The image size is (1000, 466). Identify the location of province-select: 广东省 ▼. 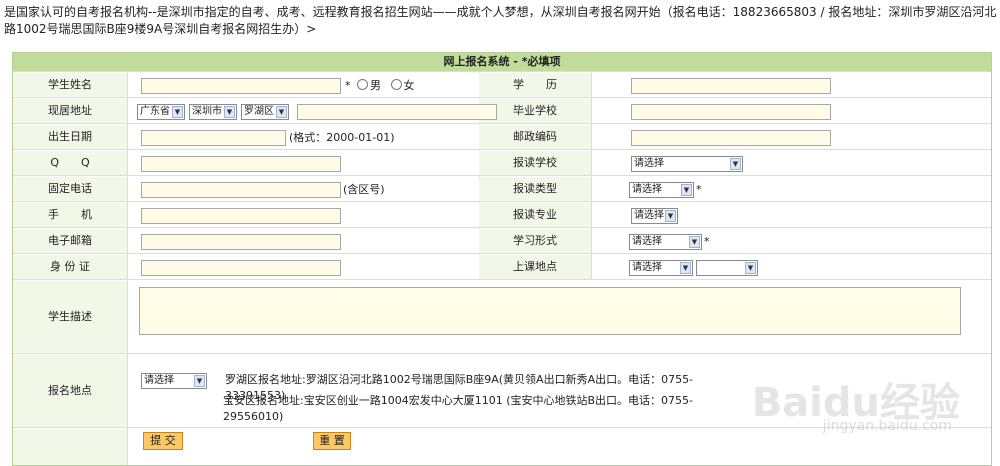
(161, 112).